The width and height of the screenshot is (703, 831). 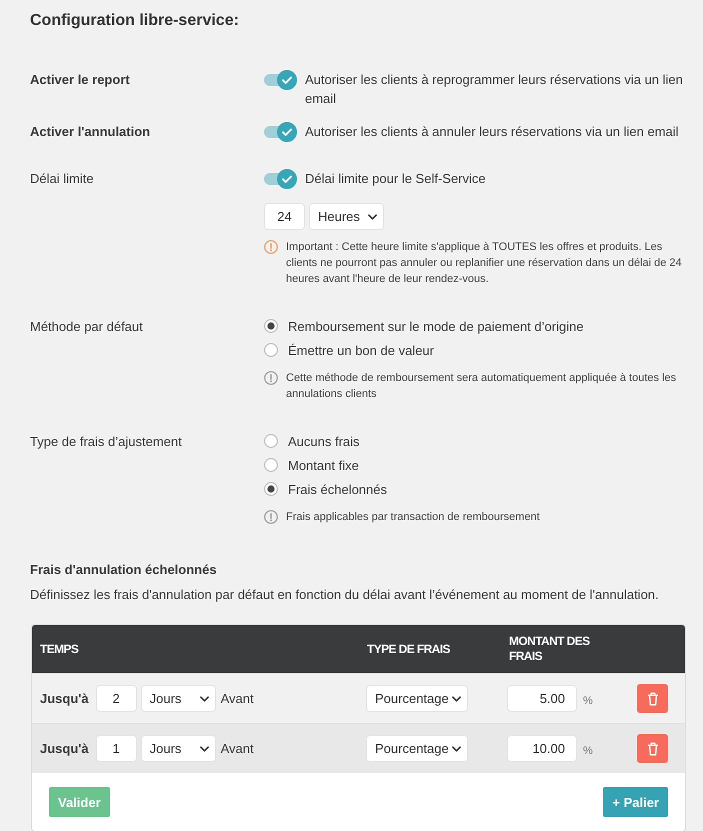 What do you see at coordinates (395, 179) in the screenshot?
I see `toggle-description: Délai limite pour le Self-Service` at bounding box center [395, 179].